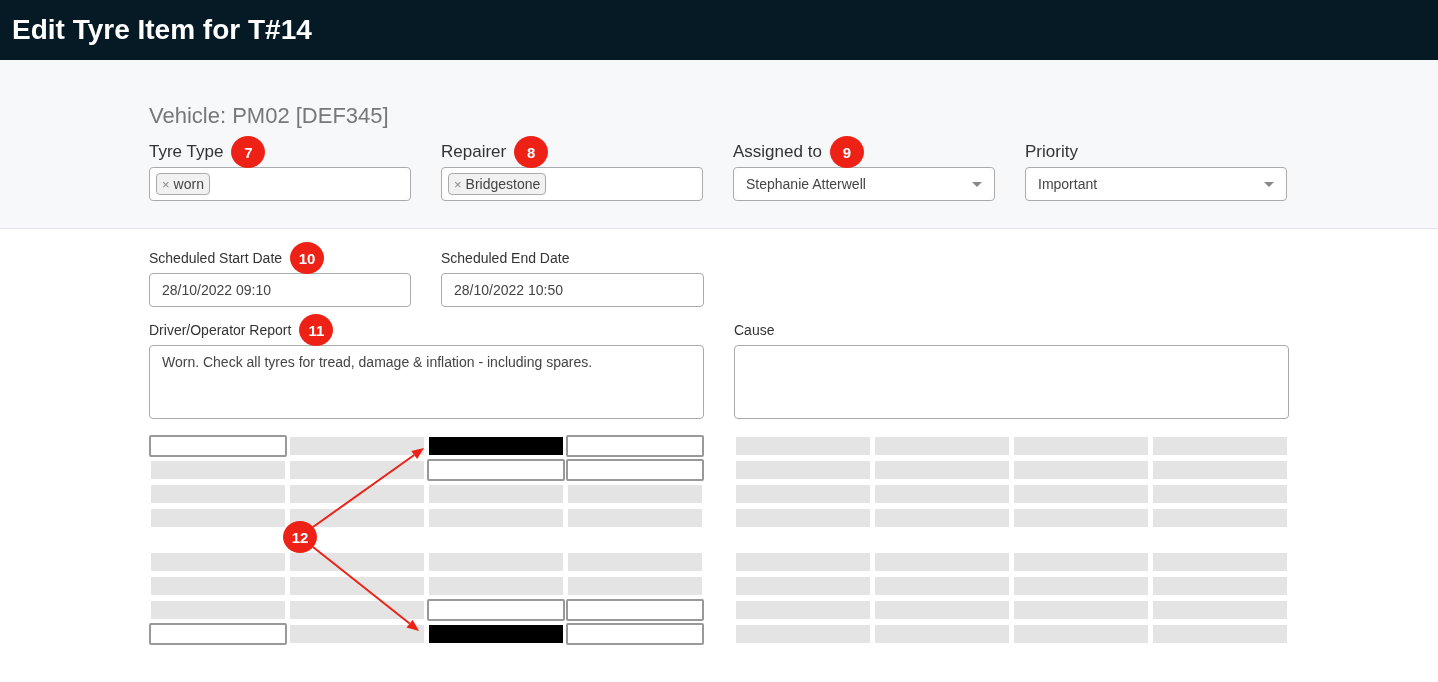 The height and width of the screenshot is (682, 1438). Describe the element at coordinates (806, 184) in the screenshot. I see `dropdown-value: Stephanie Atterwell` at that location.